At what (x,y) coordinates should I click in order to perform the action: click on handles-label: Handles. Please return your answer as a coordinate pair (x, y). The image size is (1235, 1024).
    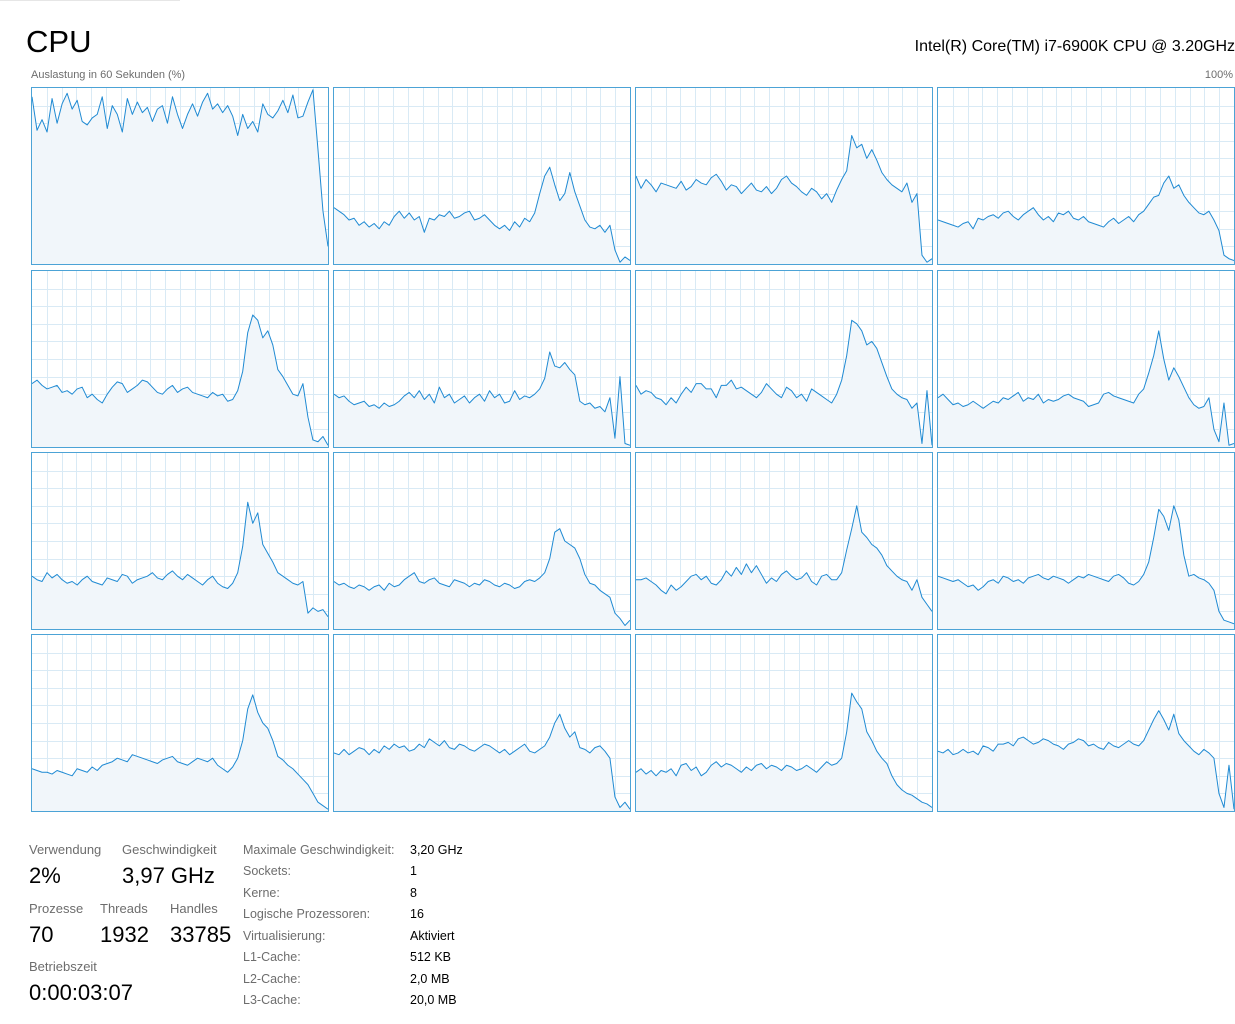
    Looking at the image, I should click on (194, 908).